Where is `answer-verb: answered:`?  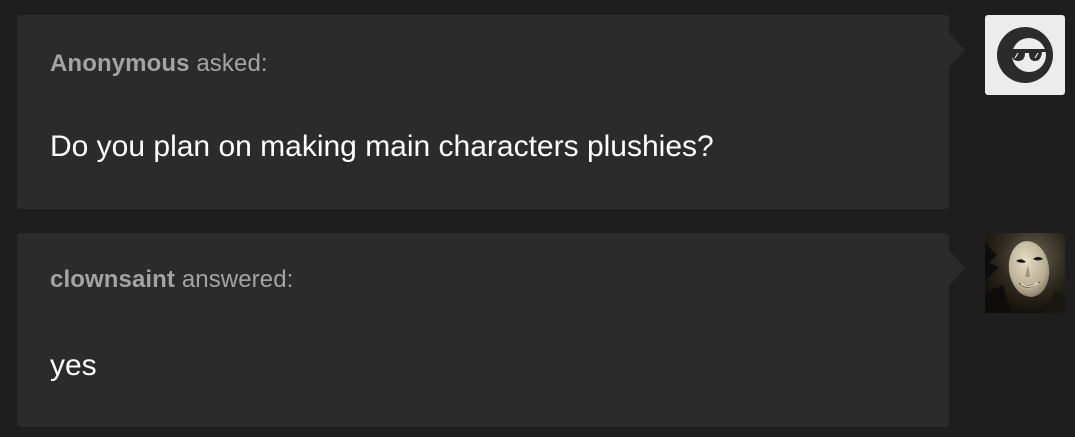
answer-verb: answered: is located at coordinates (237, 279).